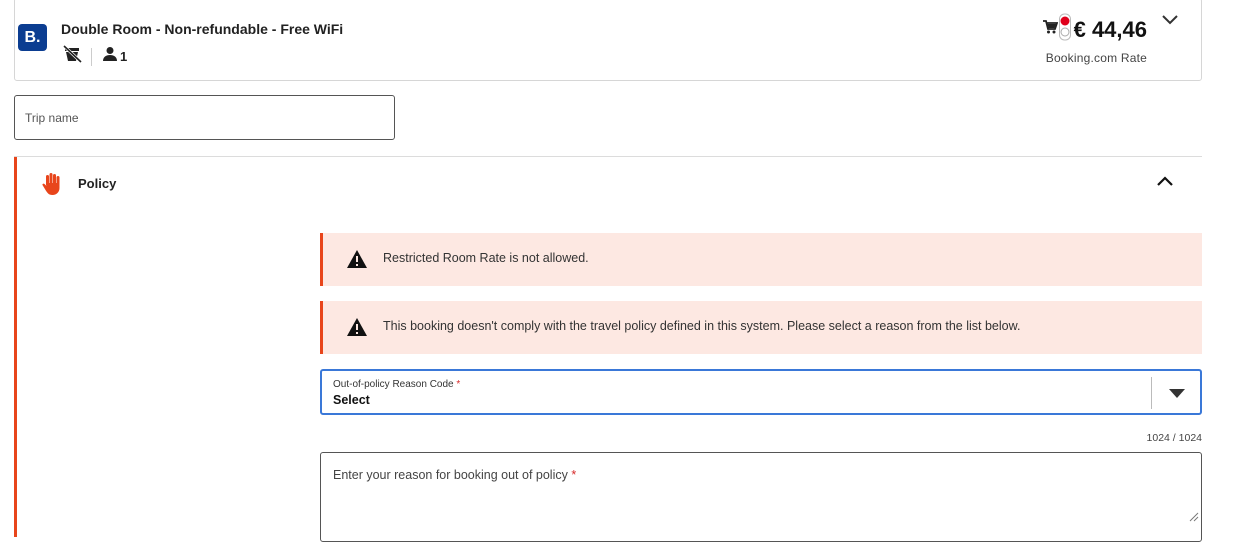 The image size is (1236, 542). What do you see at coordinates (761, 259) in the screenshot?
I see `policy-alert: Restricted Room Rate is not allowed.` at bounding box center [761, 259].